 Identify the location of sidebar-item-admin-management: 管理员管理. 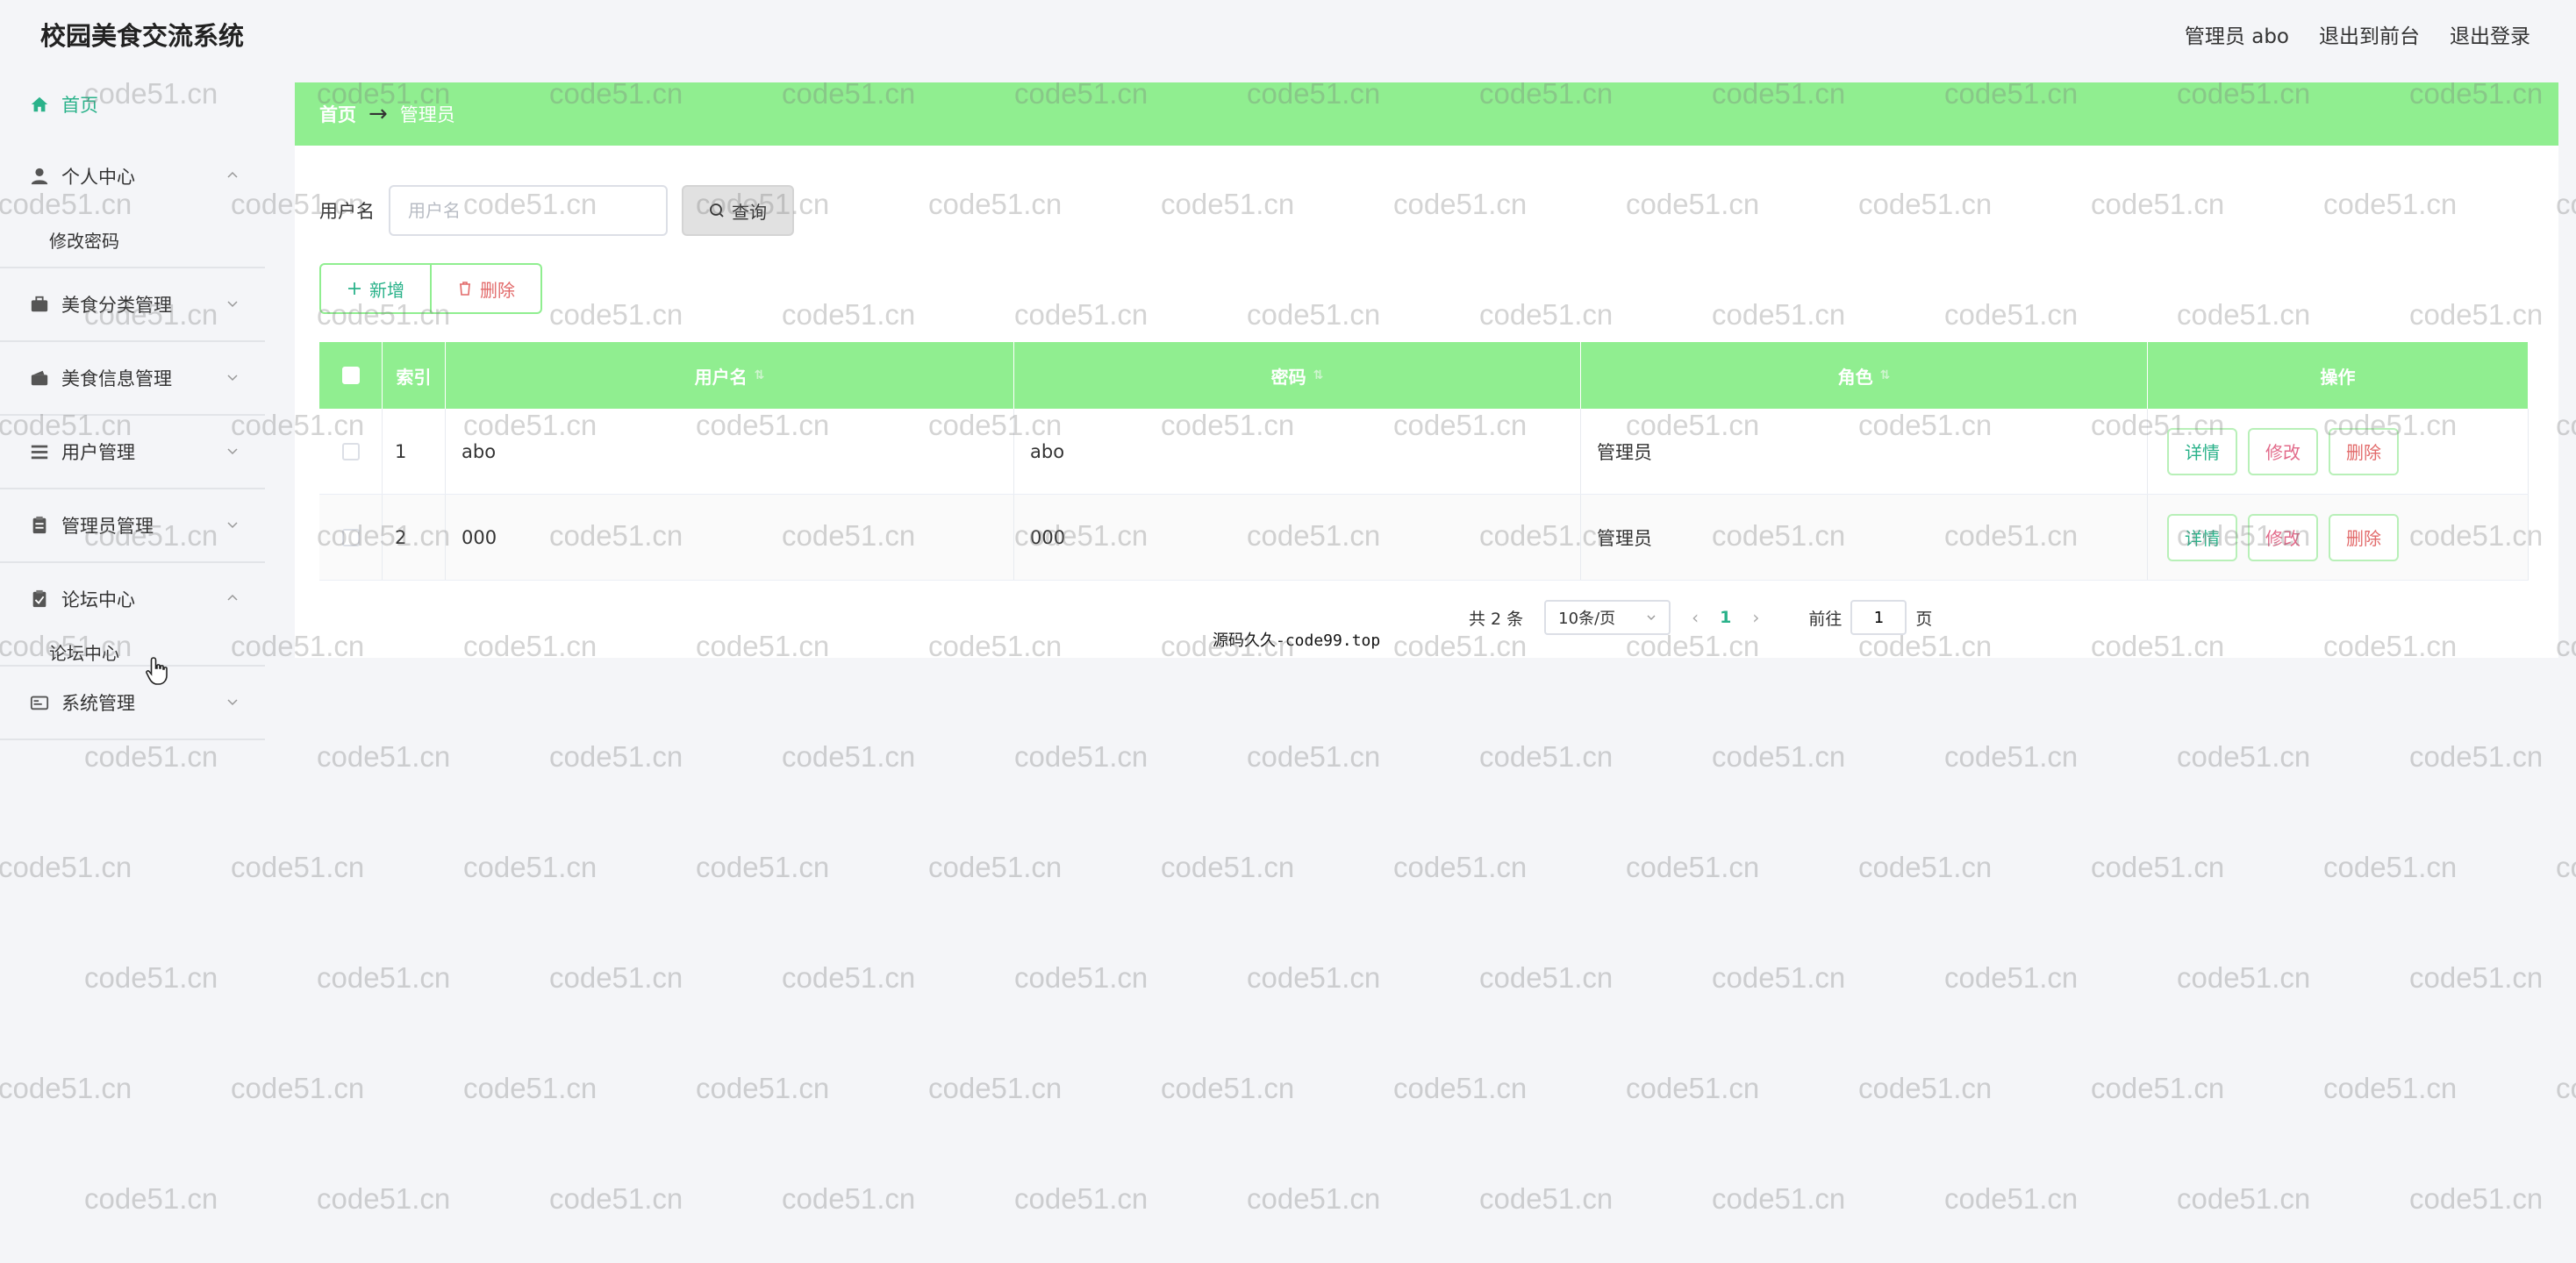
(132, 525).